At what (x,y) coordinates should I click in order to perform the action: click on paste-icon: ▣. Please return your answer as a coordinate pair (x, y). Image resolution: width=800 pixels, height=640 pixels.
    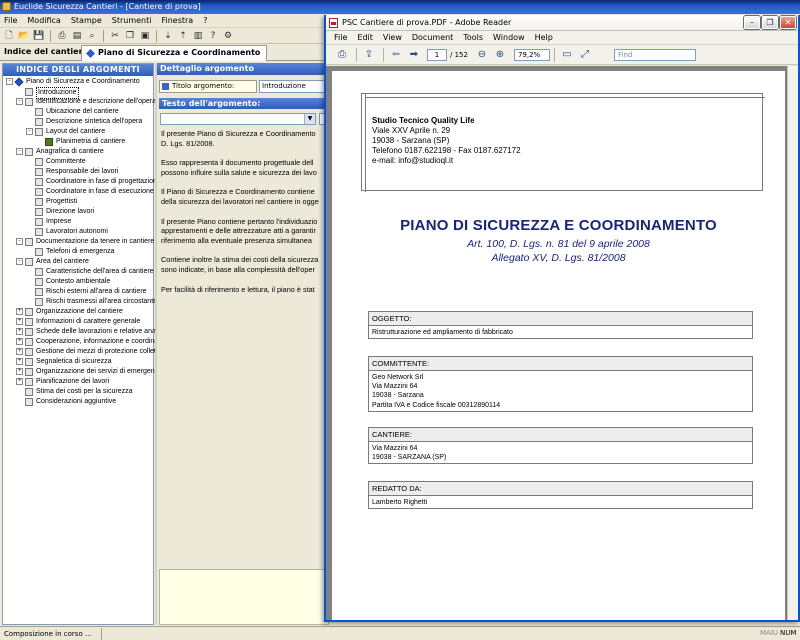
    Looking at the image, I should click on (145, 36).